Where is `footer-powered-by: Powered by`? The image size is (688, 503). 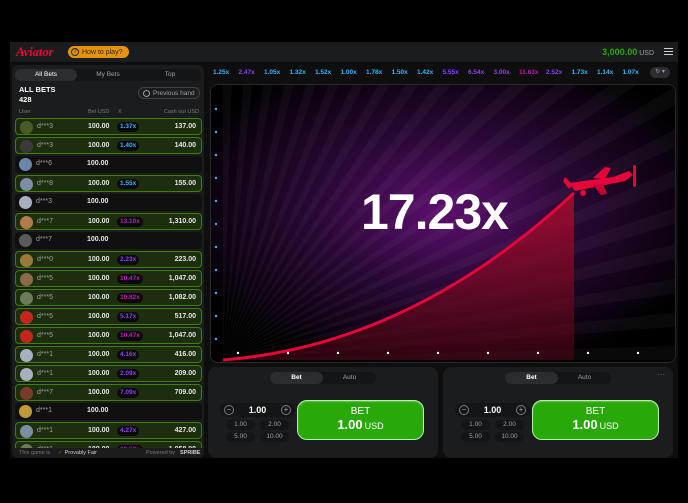
footer-powered-by: Powered by is located at coordinates (161, 453).